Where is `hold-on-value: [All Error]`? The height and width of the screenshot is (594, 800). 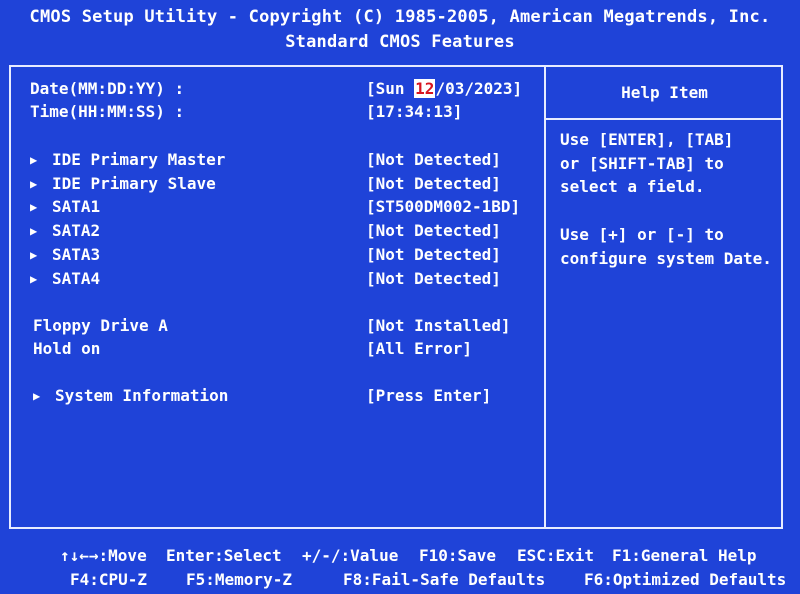
hold-on-value: [All Error] is located at coordinates (419, 348).